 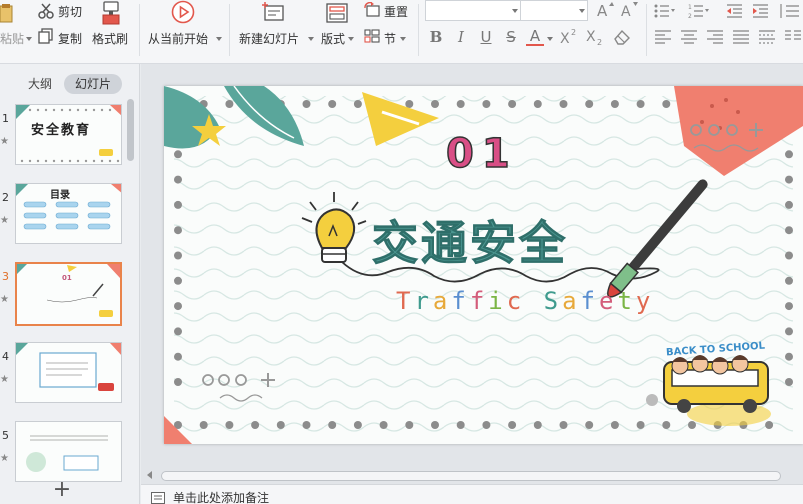 I want to click on slide-number: 1, so click(x=5, y=118).